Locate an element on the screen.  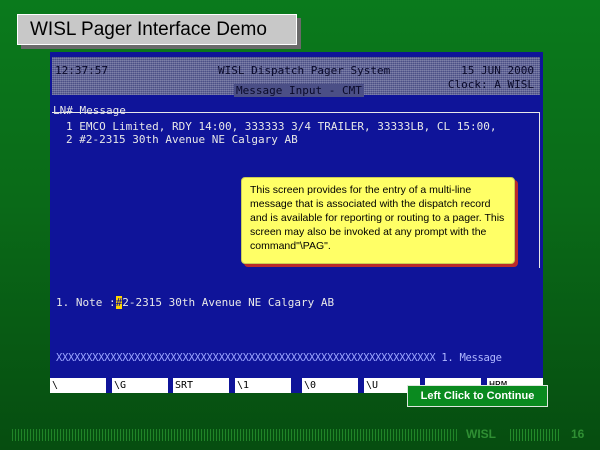
footer-brand: WISL is located at coordinates (481, 434).